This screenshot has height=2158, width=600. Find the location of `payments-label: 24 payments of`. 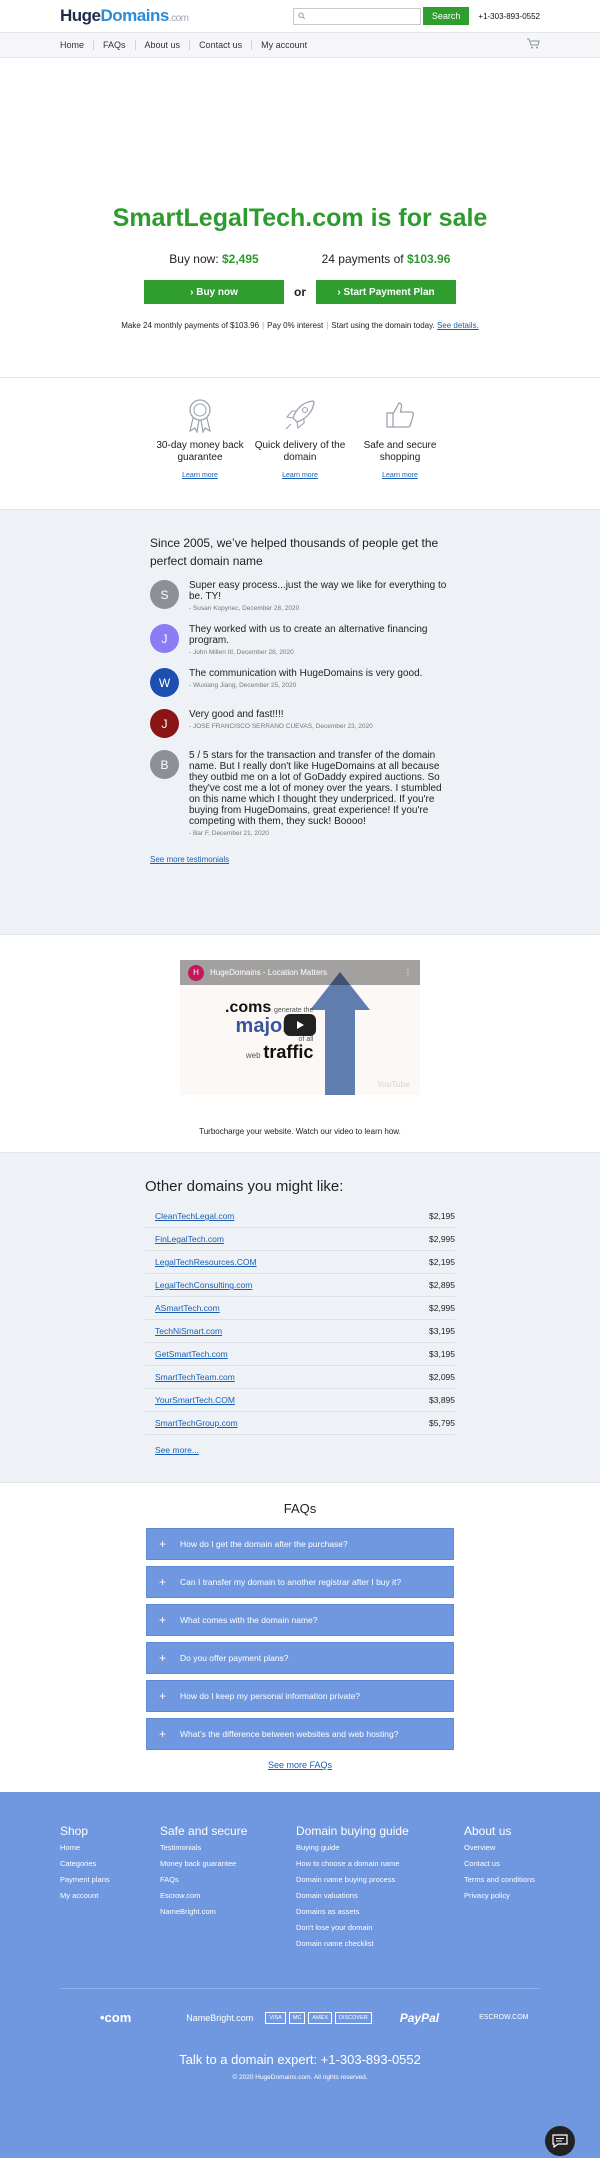

payments-label: 24 payments of is located at coordinates (362, 259).